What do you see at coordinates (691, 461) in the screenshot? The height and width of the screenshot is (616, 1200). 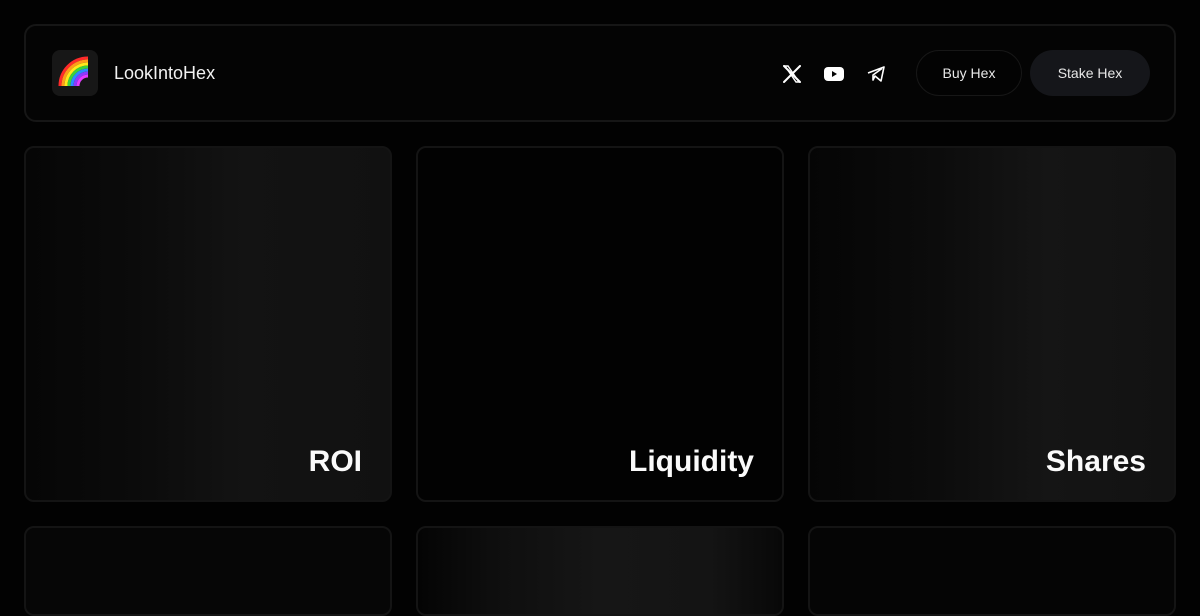 I see `card-title: Liquidity` at bounding box center [691, 461].